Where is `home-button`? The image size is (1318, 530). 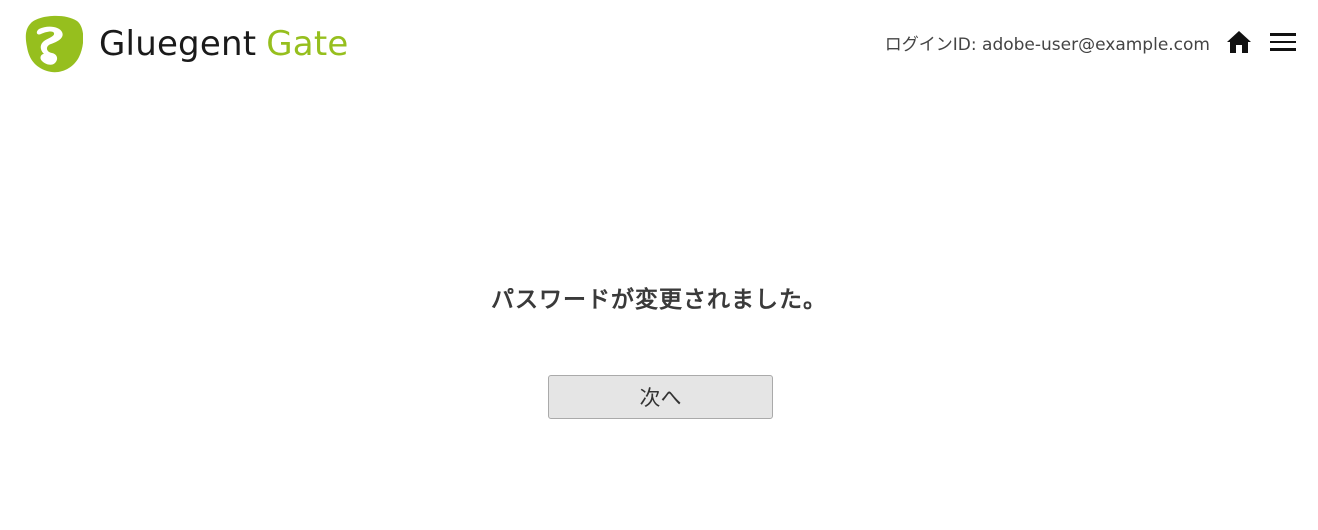 home-button is located at coordinates (1239, 42).